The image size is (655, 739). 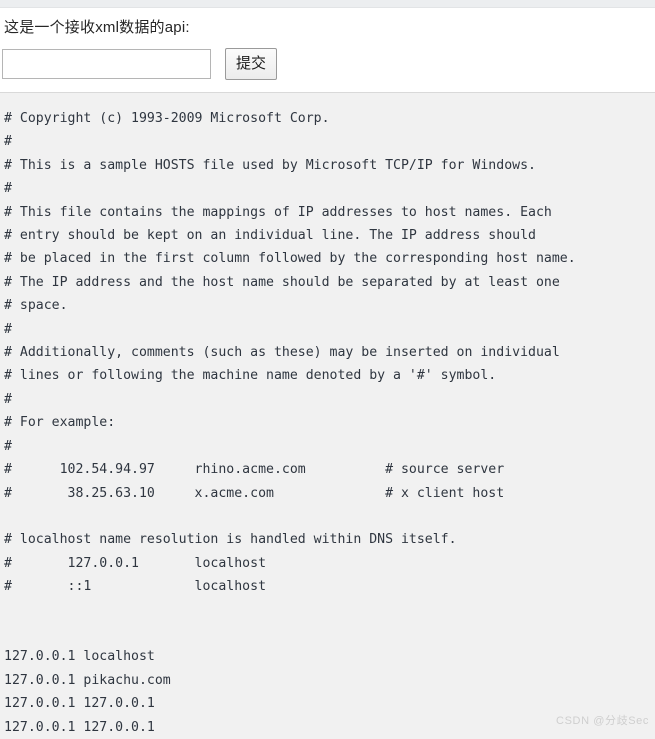 What do you see at coordinates (106, 64) in the screenshot?
I see `xml-data-input` at bounding box center [106, 64].